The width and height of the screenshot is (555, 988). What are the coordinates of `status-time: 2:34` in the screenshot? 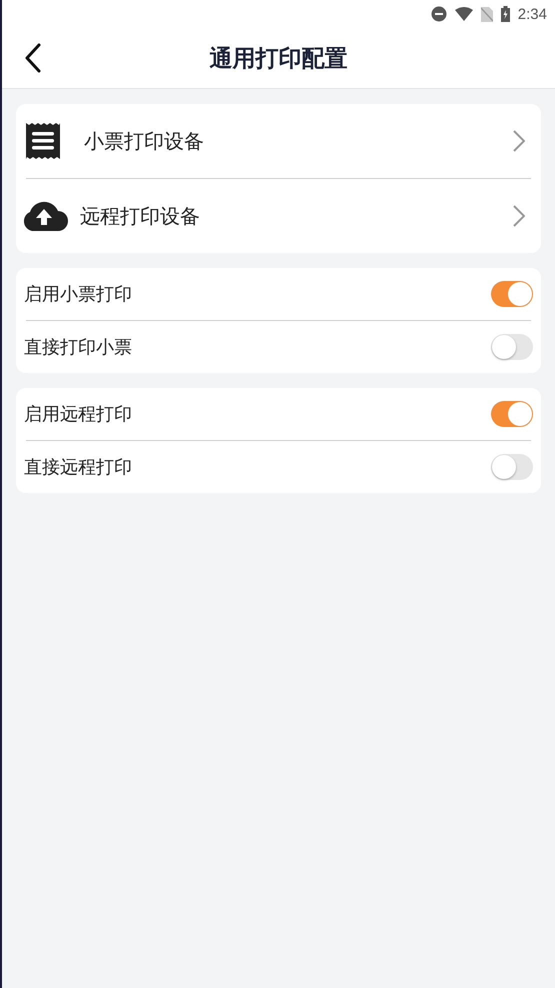 It's located at (532, 14).